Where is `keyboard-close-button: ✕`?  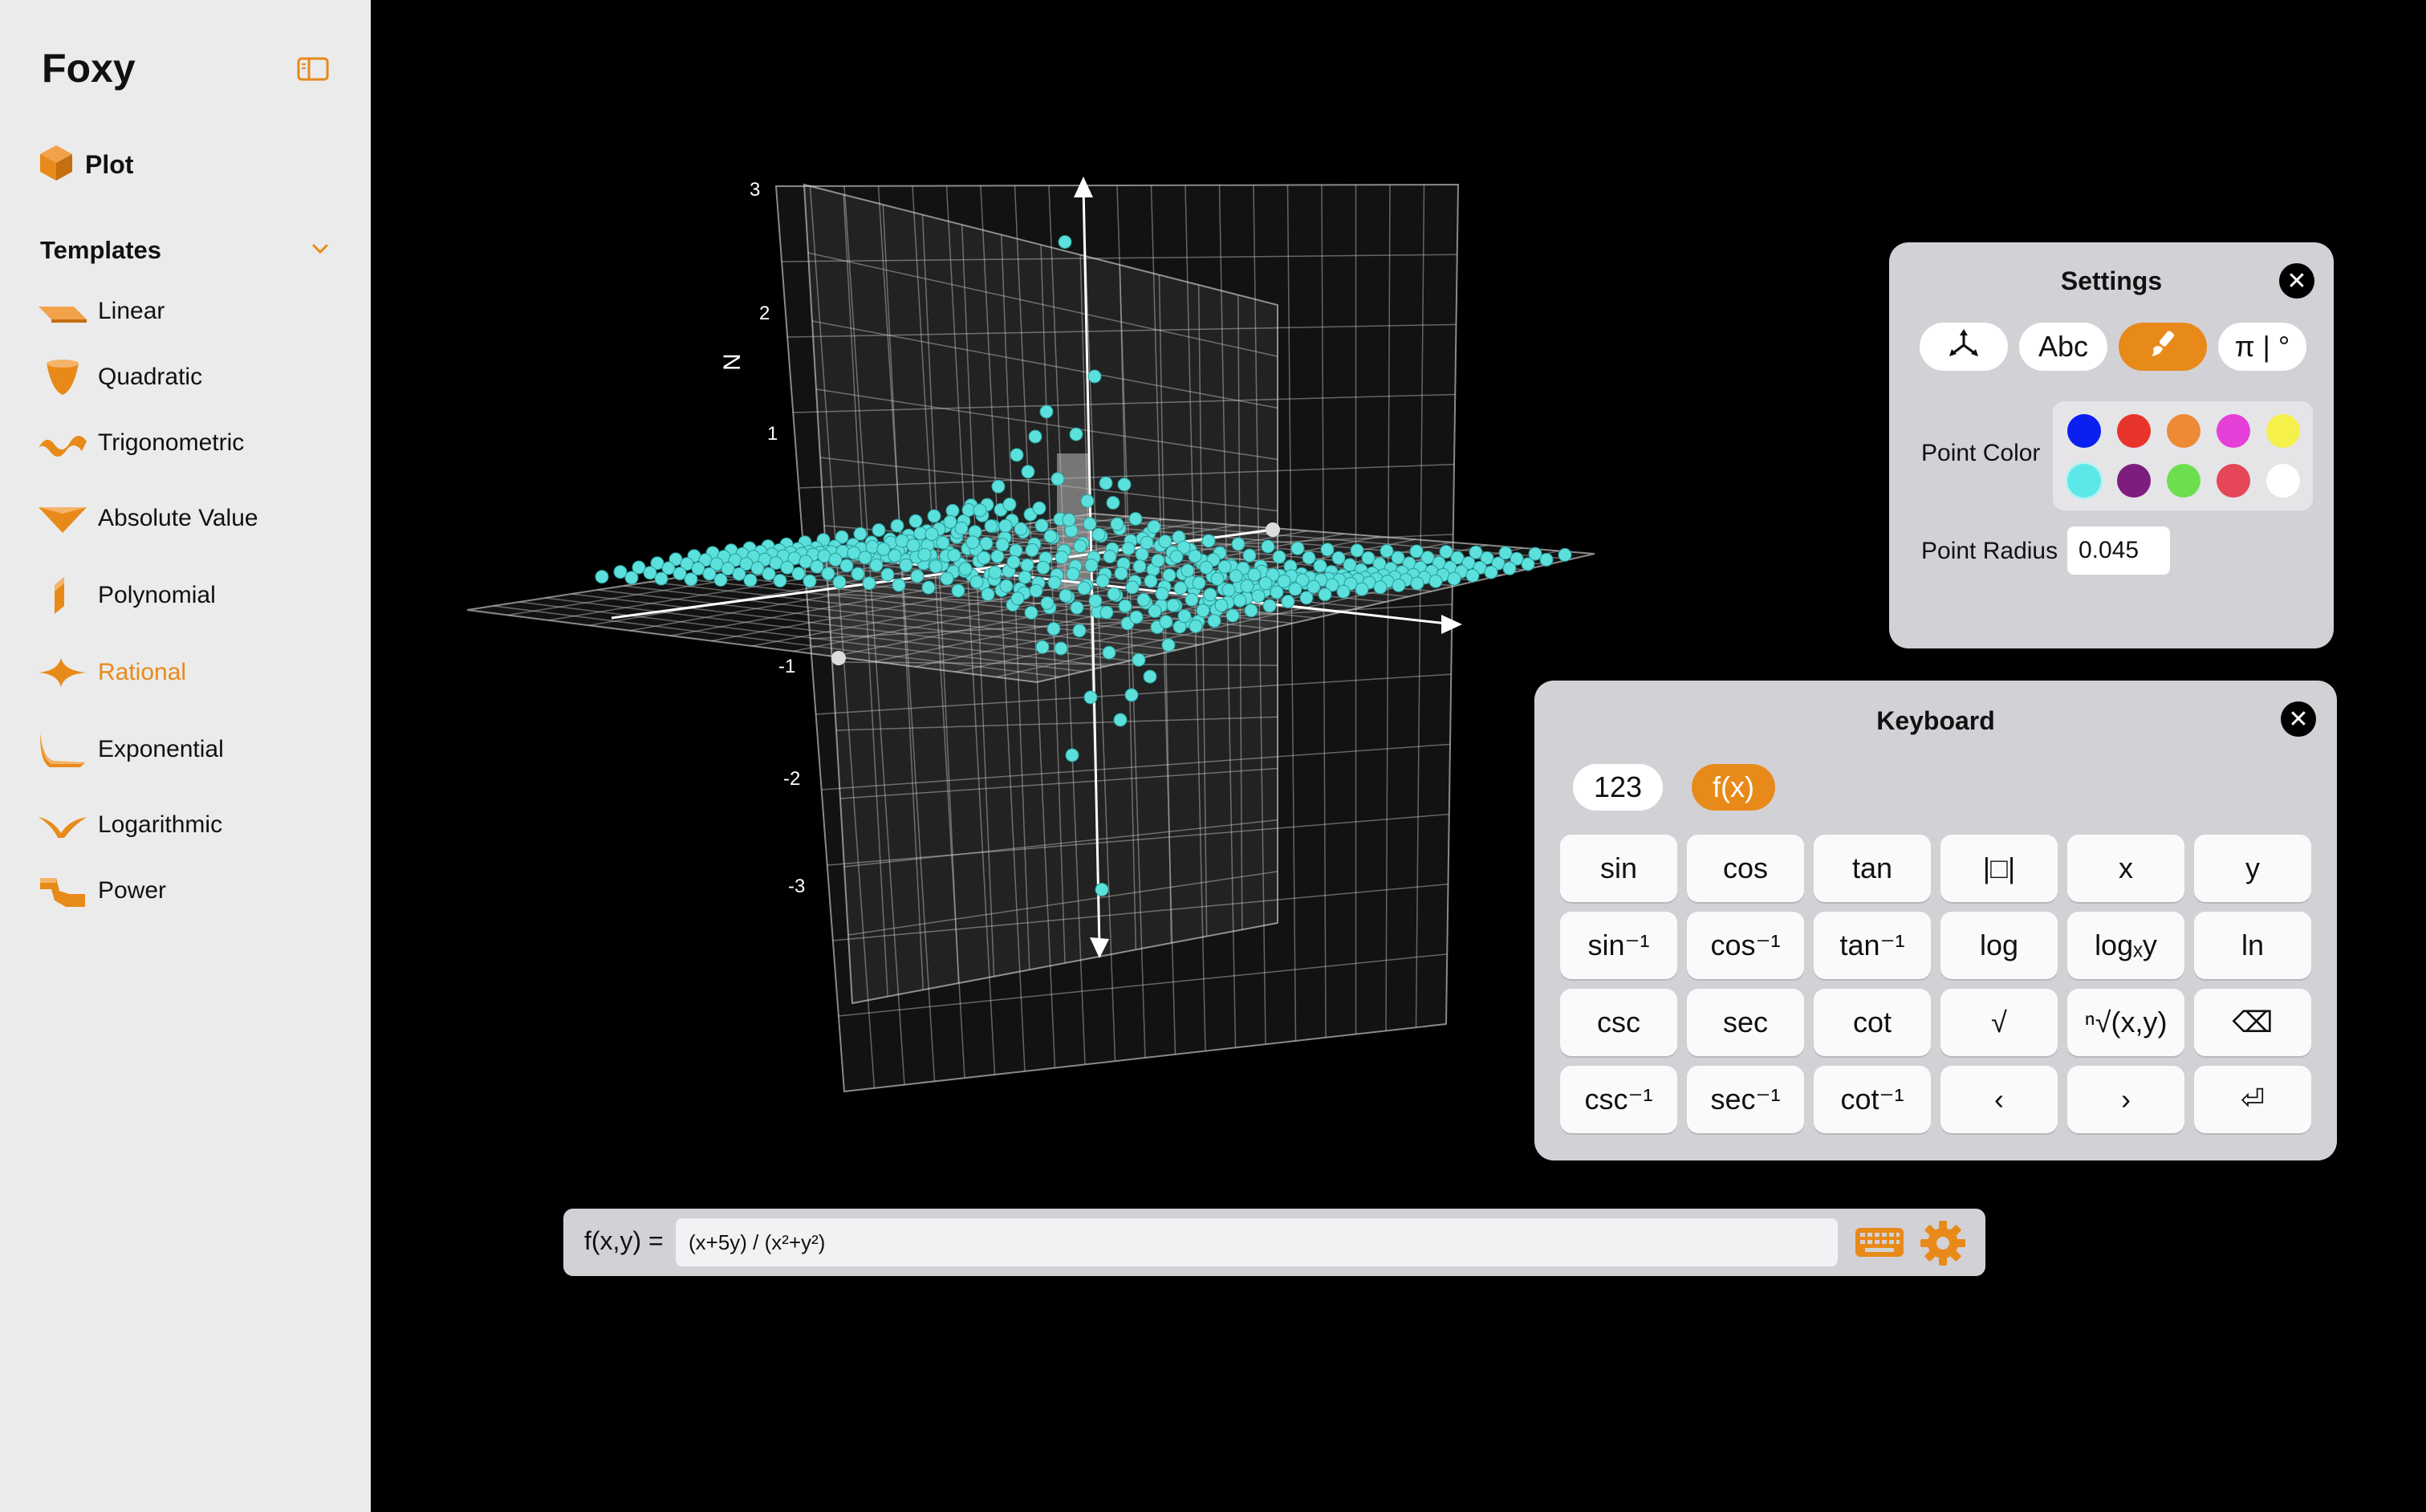
keyboard-close-button: ✕ is located at coordinates (2298, 719).